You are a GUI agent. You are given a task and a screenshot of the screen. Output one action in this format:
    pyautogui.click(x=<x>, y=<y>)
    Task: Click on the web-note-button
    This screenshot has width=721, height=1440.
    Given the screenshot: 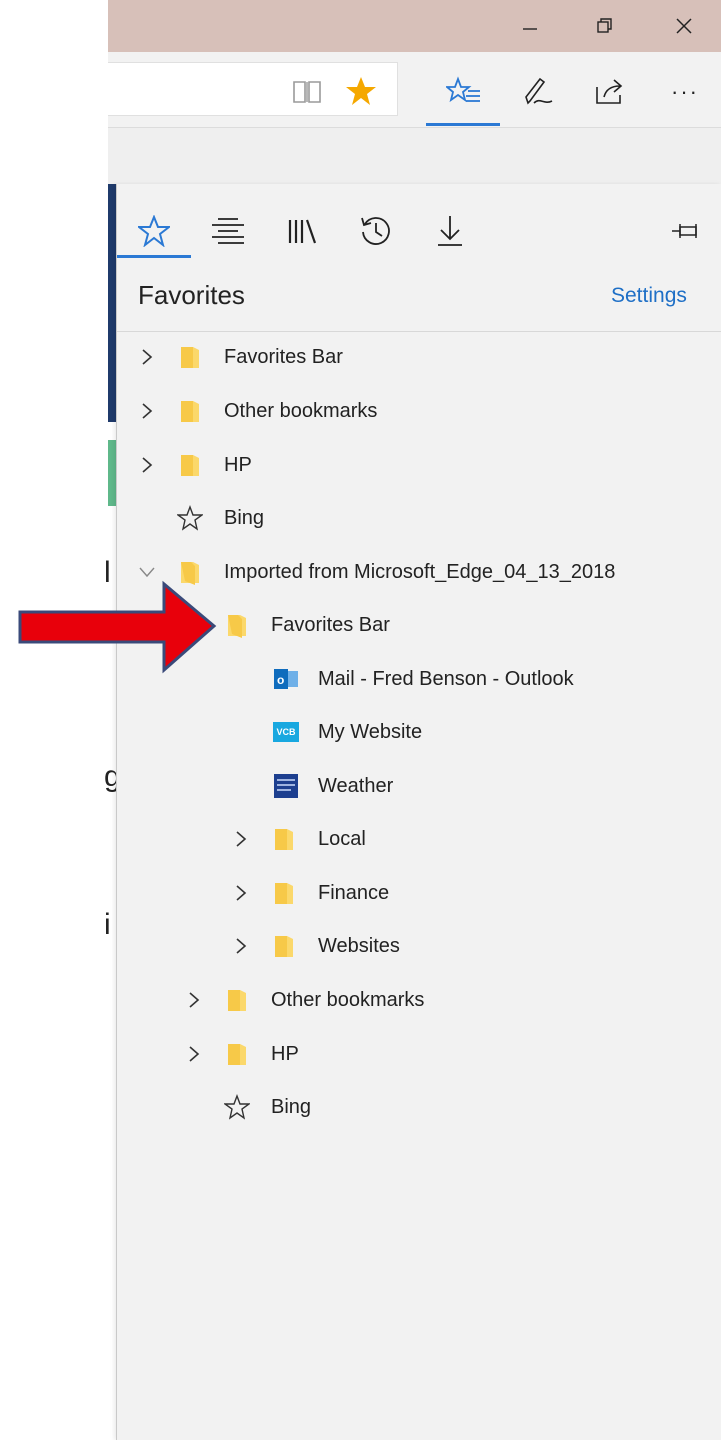 What is the action you would take?
    pyautogui.click(x=538, y=92)
    